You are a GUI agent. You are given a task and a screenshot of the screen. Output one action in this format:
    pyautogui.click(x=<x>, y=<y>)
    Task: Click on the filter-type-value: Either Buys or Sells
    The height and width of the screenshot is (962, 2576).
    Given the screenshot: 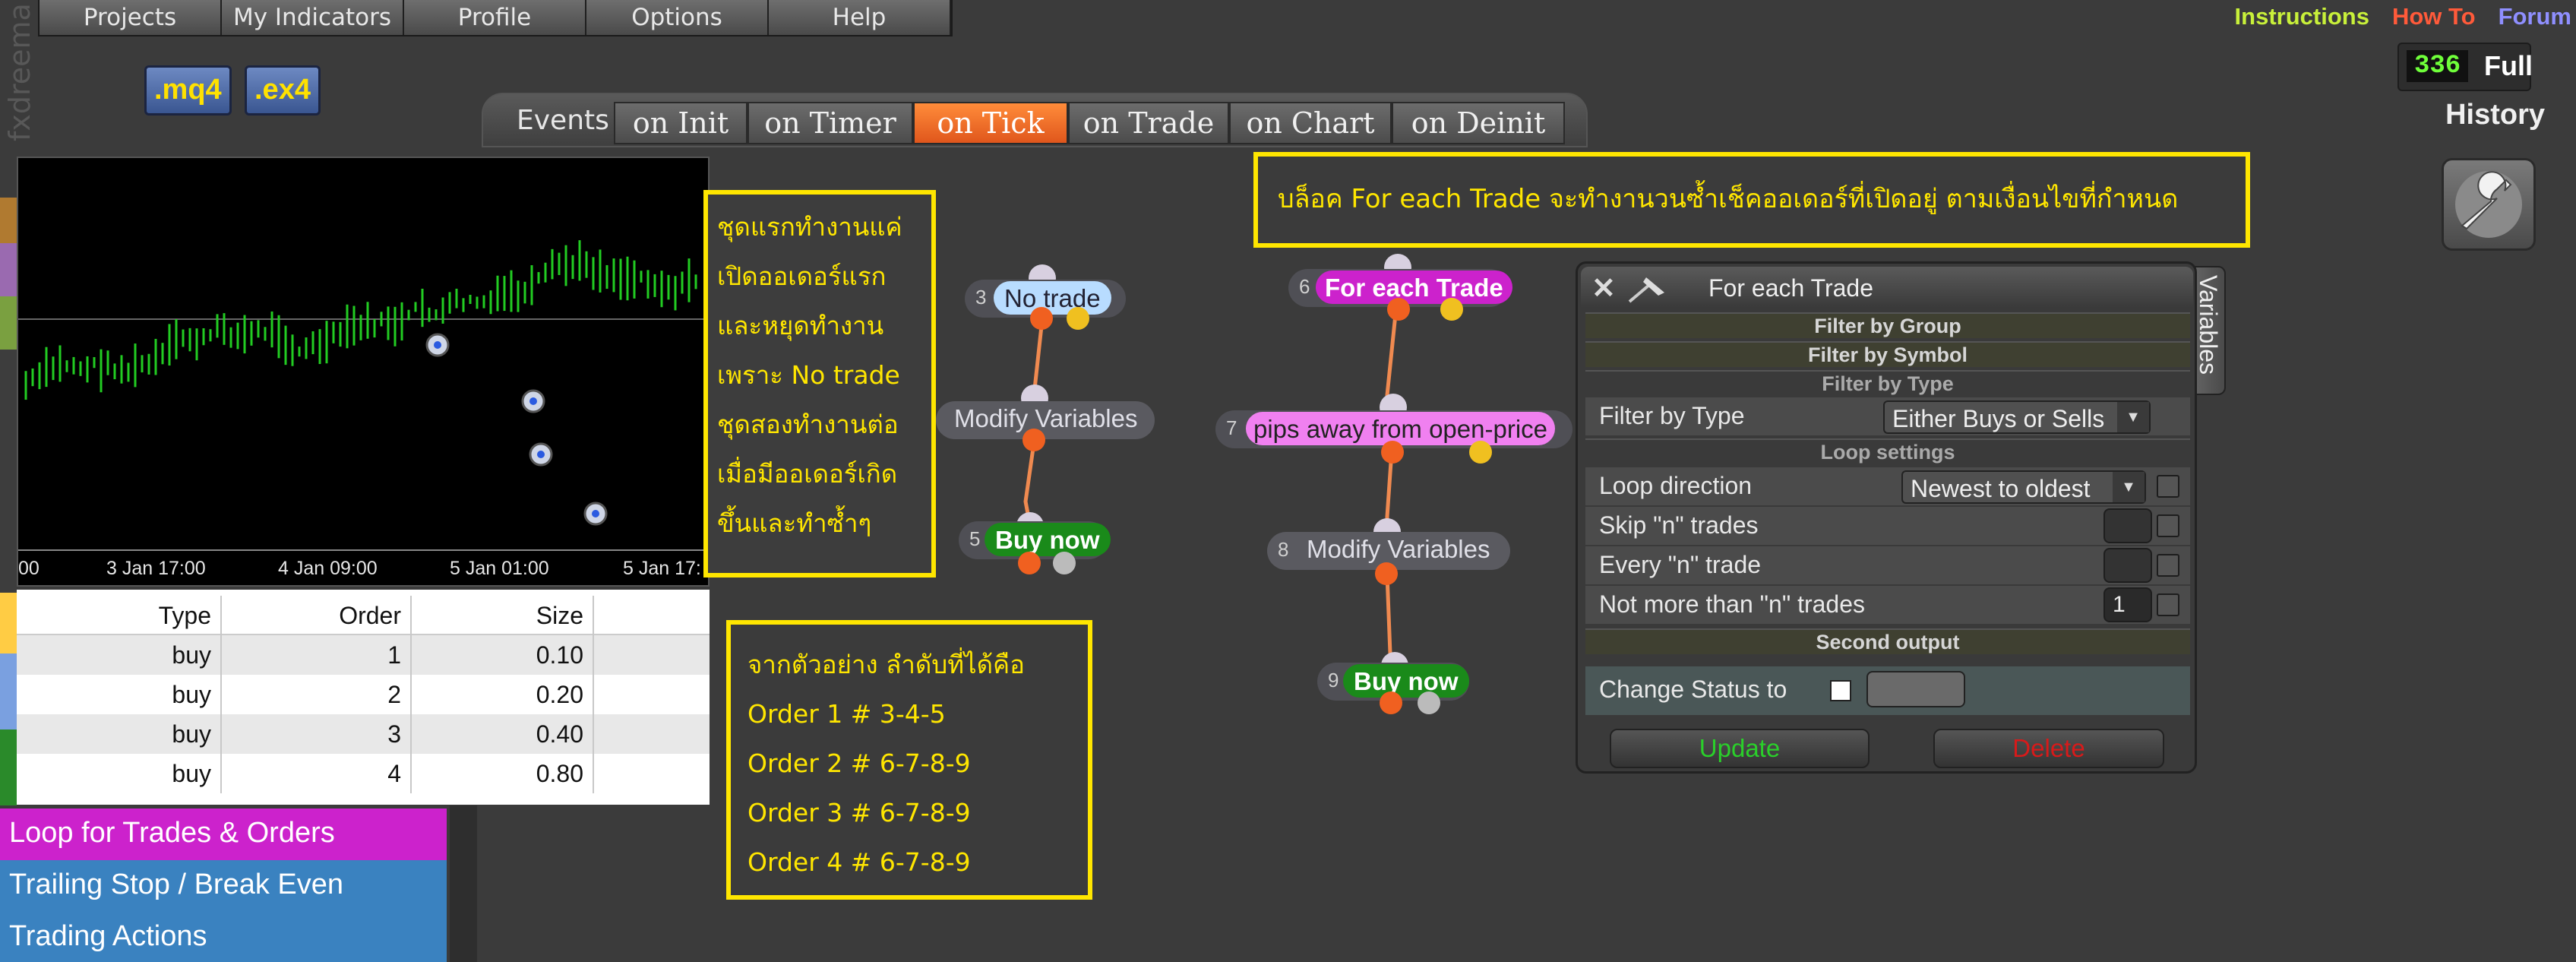 What is the action you would take?
    pyautogui.click(x=1998, y=418)
    